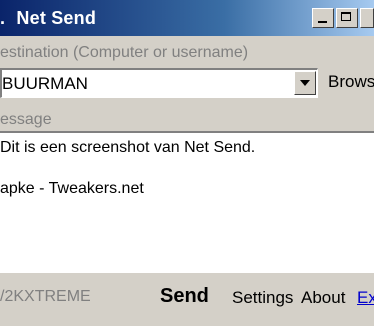 The height and width of the screenshot is (326, 374). What do you see at coordinates (3, 18) in the screenshot?
I see `title-prefix: .` at bounding box center [3, 18].